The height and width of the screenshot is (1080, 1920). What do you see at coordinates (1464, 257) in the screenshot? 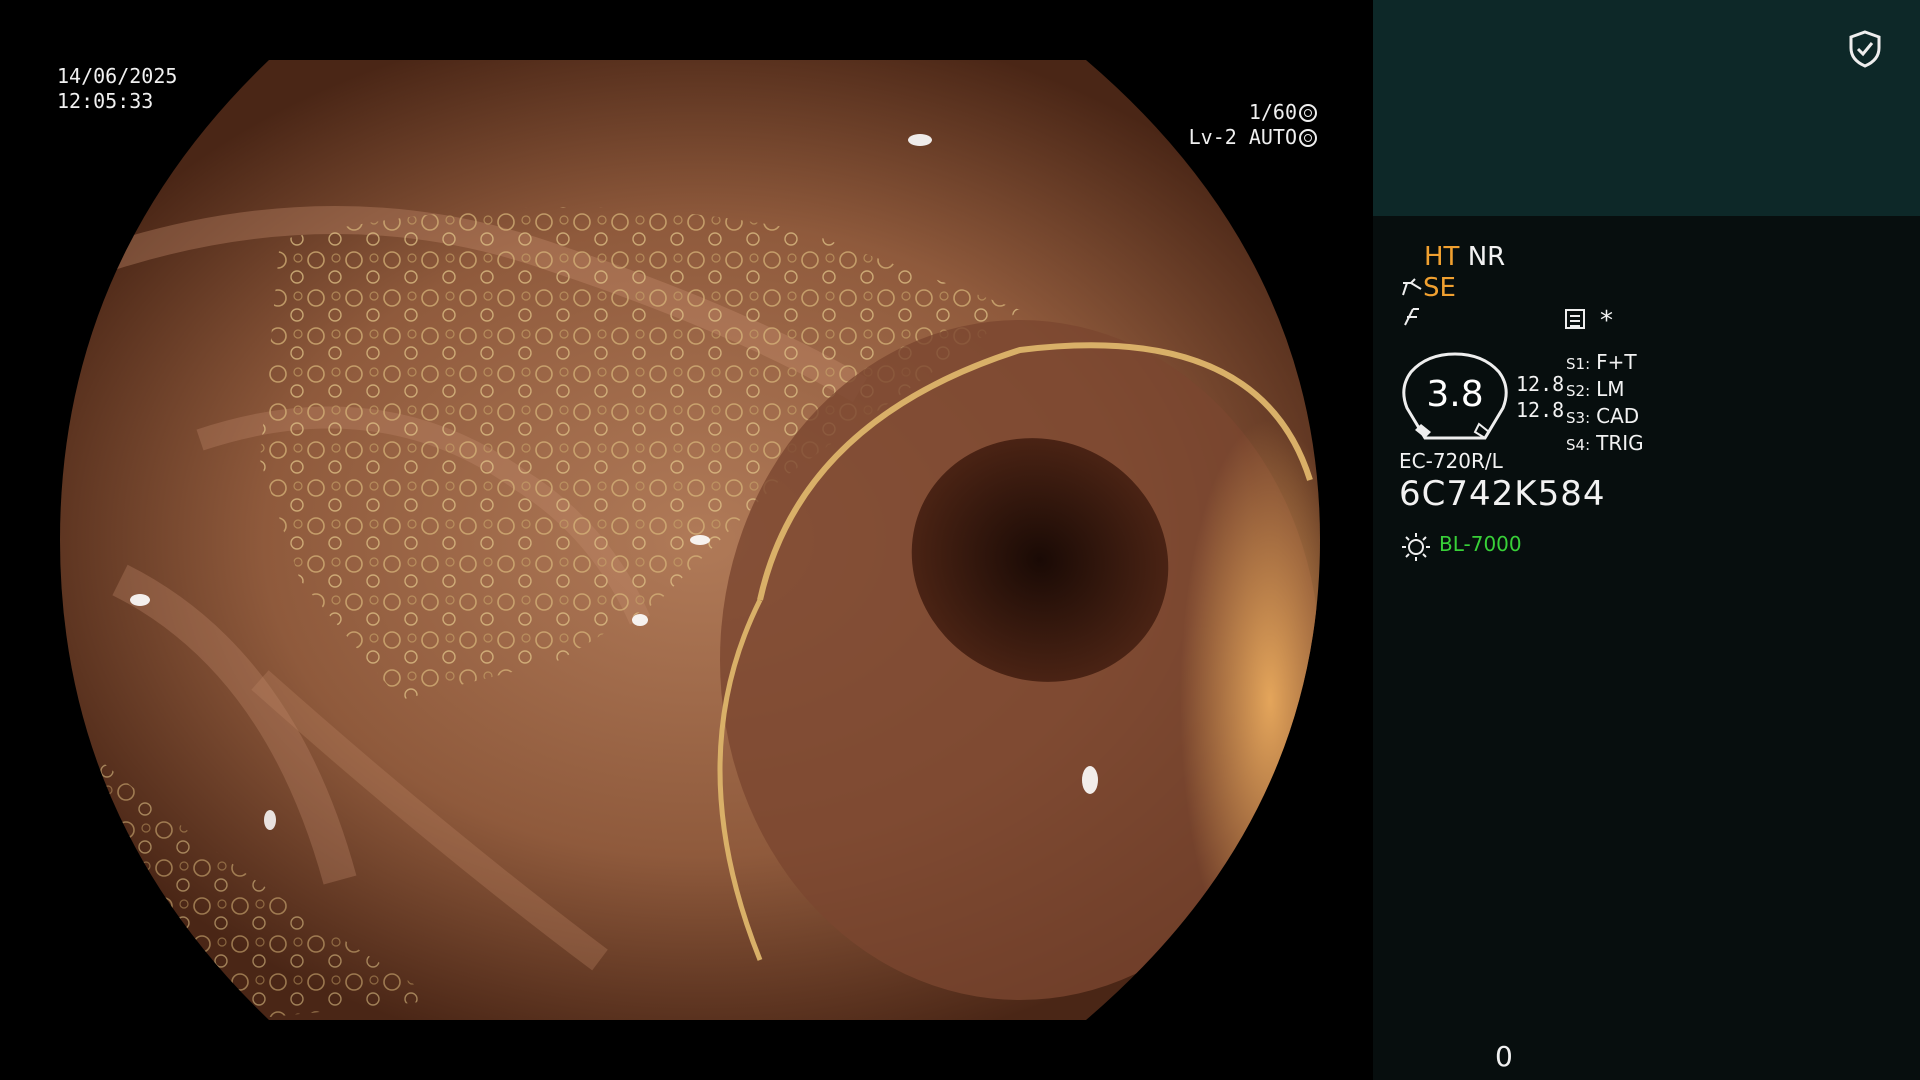
I see `enhancement-row: HT NR` at bounding box center [1464, 257].